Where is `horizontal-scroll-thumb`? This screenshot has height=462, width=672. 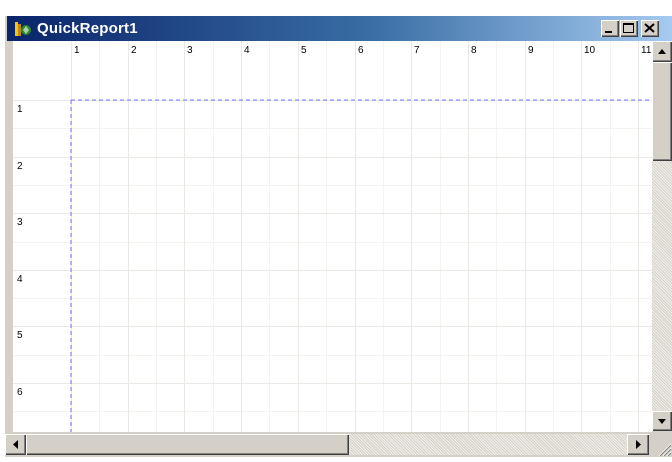 horizontal-scroll-thumb is located at coordinates (187, 444).